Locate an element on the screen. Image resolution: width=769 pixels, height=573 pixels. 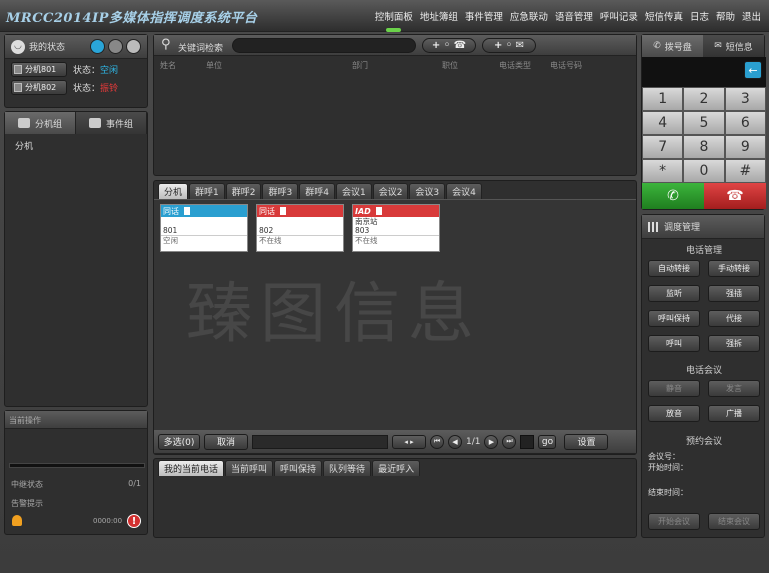
tab-group-call-2: 群呼2 is located at coordinates (243, 191).